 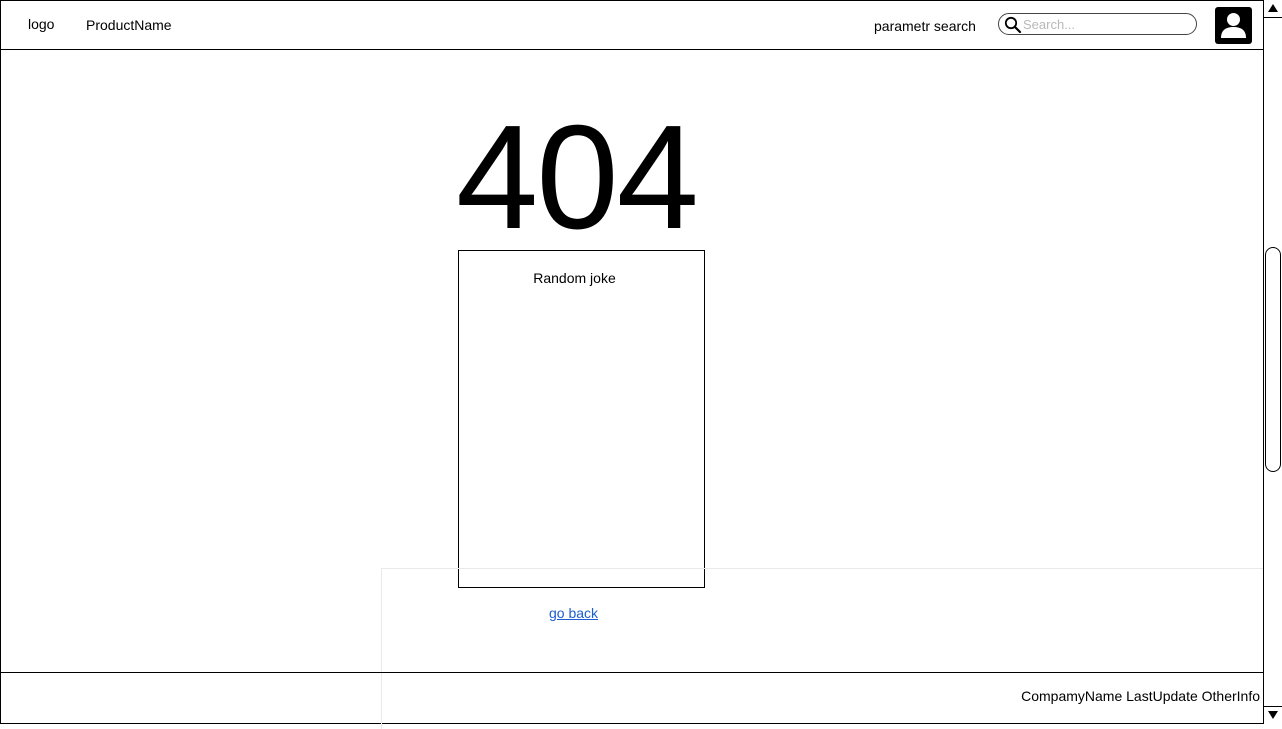 I want to click on logo: logo, so click(x=41, y=24).